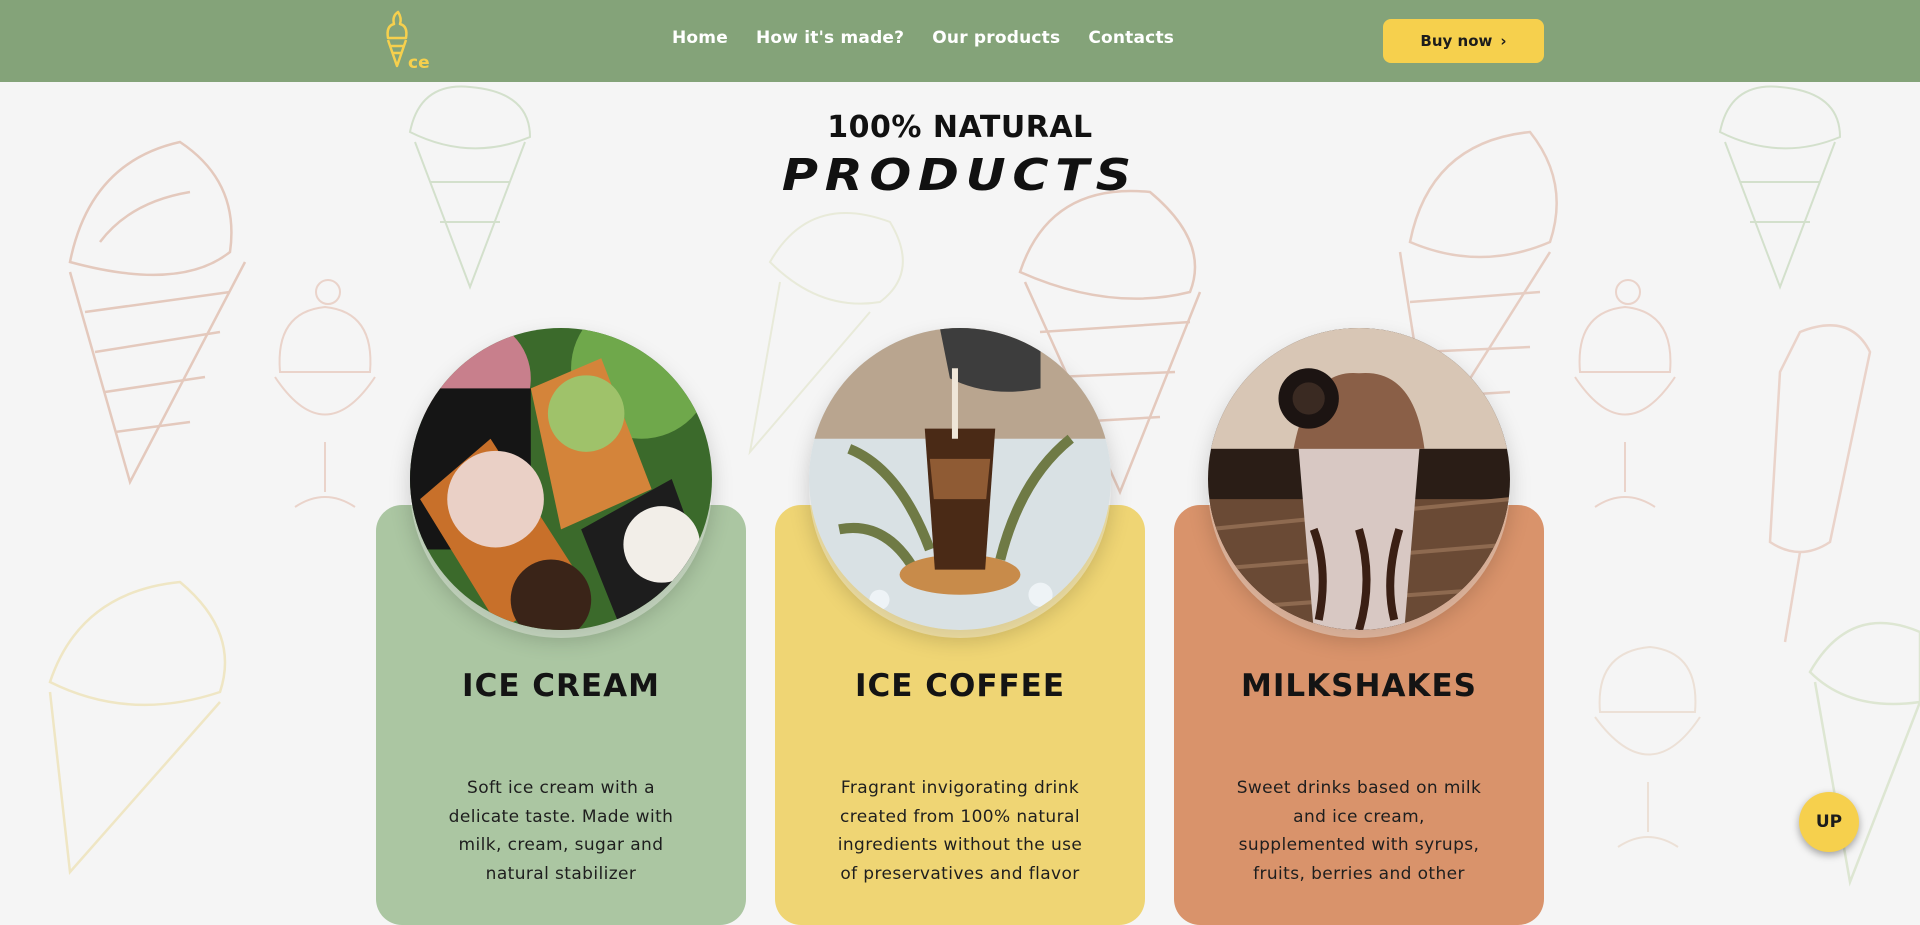 The image size is (1920, 925). What do you see at coordinates (960, 175) in the screenshot?
I see `heading-title: PRODUCTS` at bounding box center [960, 175].